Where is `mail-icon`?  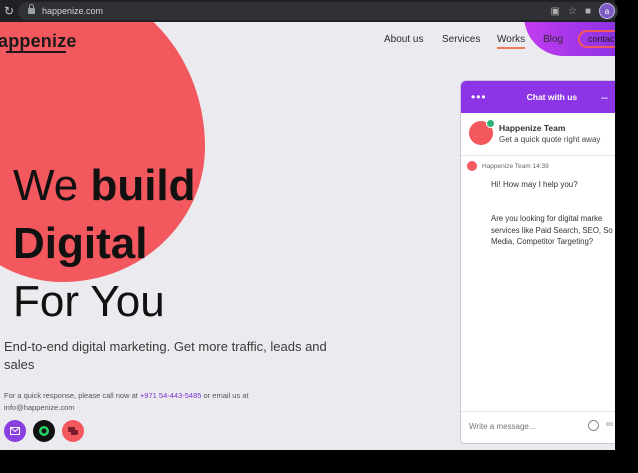
mail-icon is located at coordinates (15, 431).